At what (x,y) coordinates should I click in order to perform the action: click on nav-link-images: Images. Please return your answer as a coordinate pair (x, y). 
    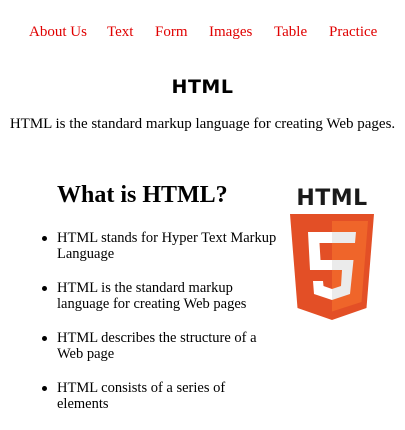
    Looking at the image, I should click on (230, 32).